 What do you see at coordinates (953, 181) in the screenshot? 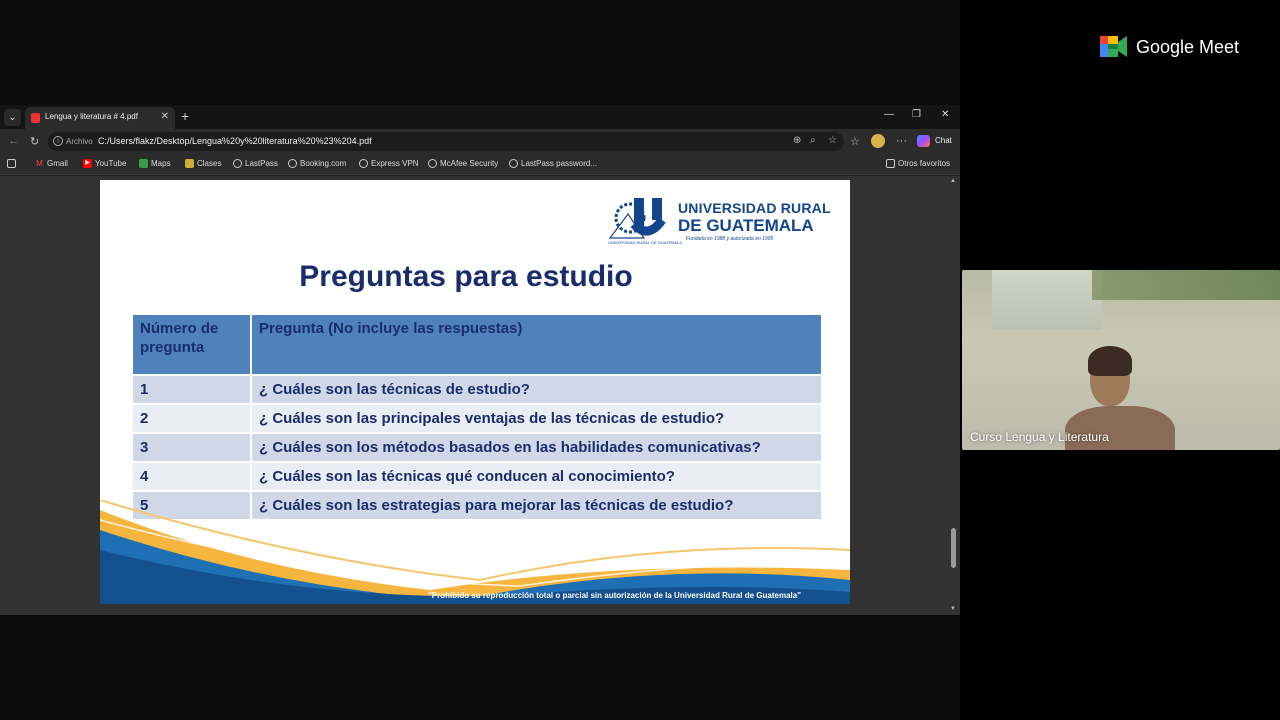
I see `scroll-up-icon: ▲` at bounding box center [953, 181].